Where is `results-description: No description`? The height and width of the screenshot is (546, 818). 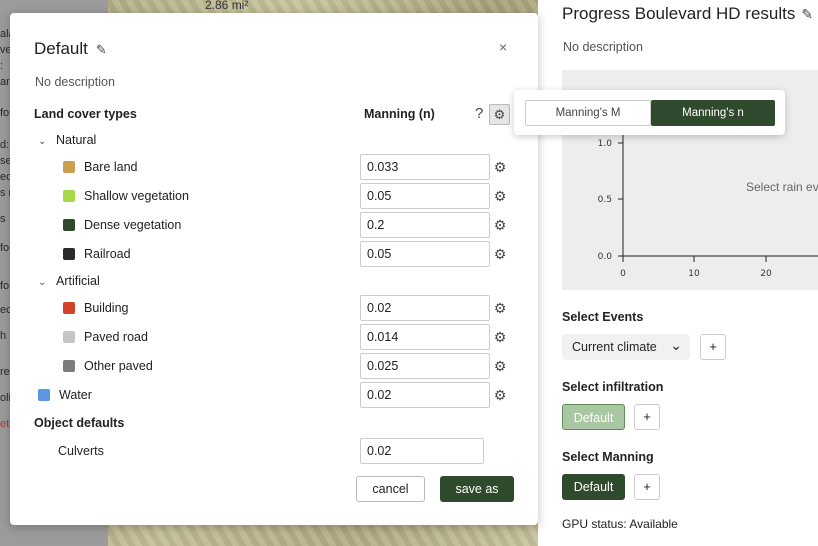
results-description: No description is located at coordinates (603, 47).